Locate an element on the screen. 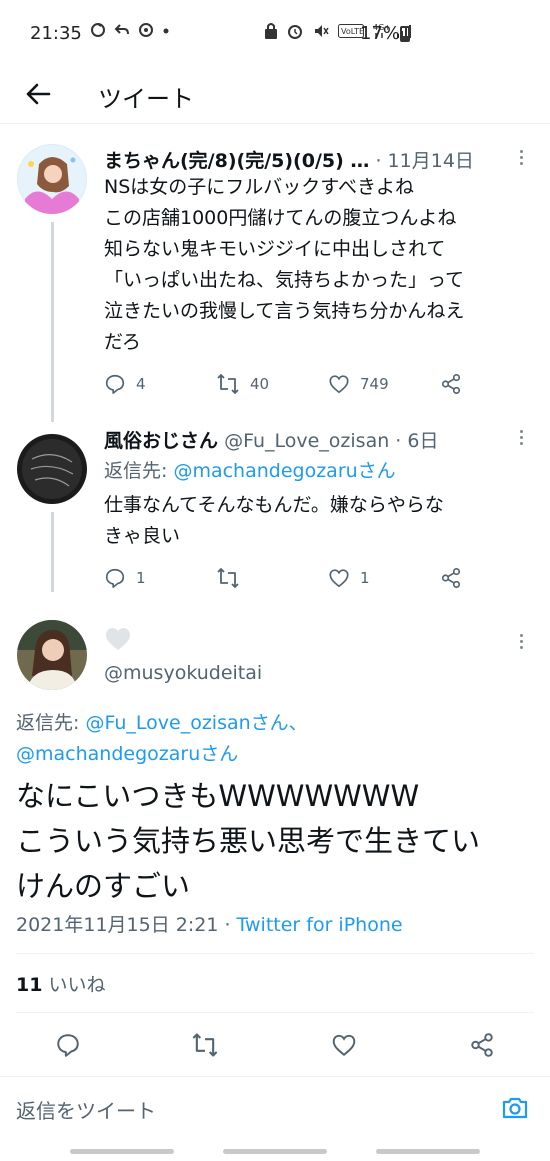 The height and width of the screenshot is (1161, 550). location-icon is located at coordinates (146, 30).